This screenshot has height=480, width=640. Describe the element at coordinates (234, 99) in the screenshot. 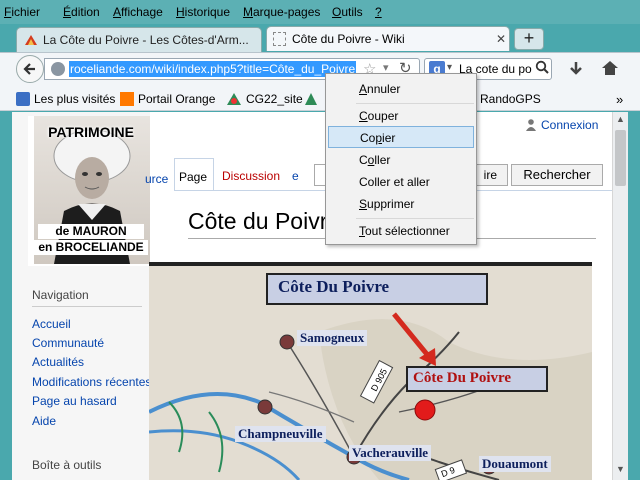

I see `cg22-logo-icon` at that location.